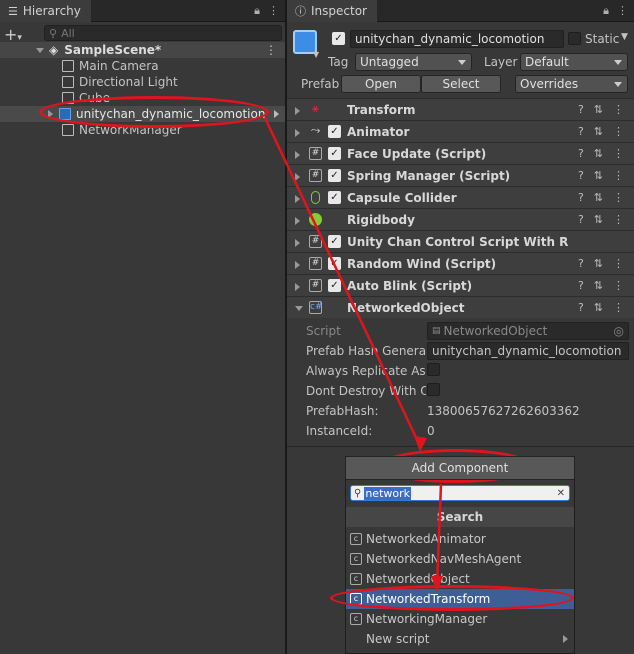 The image size is (634, 654). I want to click on tab-hierarchy: ☰ Hierarchy, so click(45, 11).